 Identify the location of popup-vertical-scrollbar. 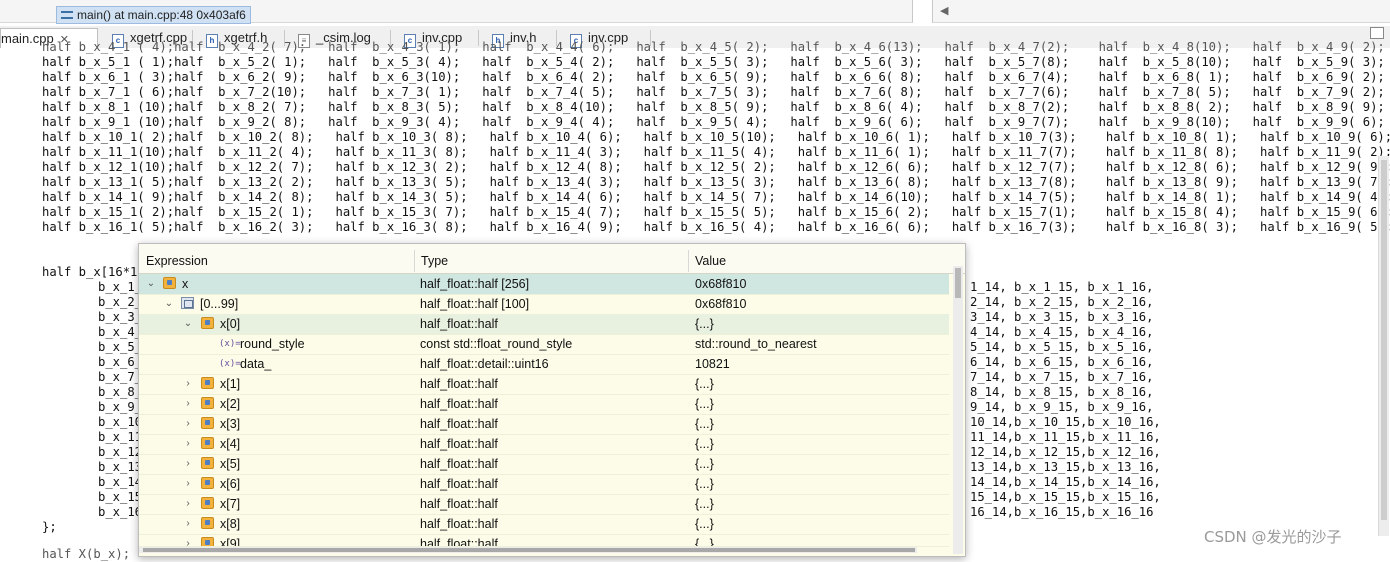
(958, 410).